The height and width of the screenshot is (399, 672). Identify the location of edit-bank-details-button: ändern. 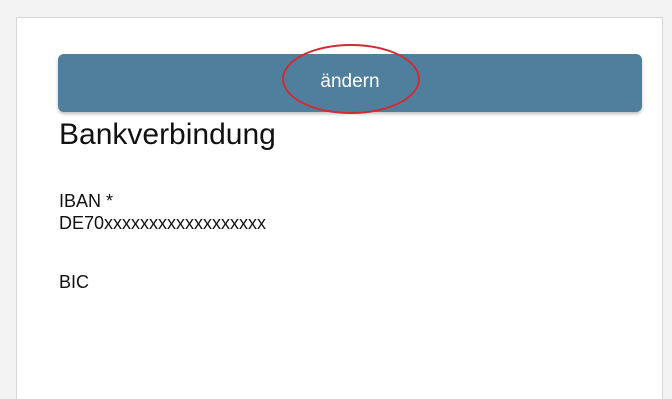
(350, 83).